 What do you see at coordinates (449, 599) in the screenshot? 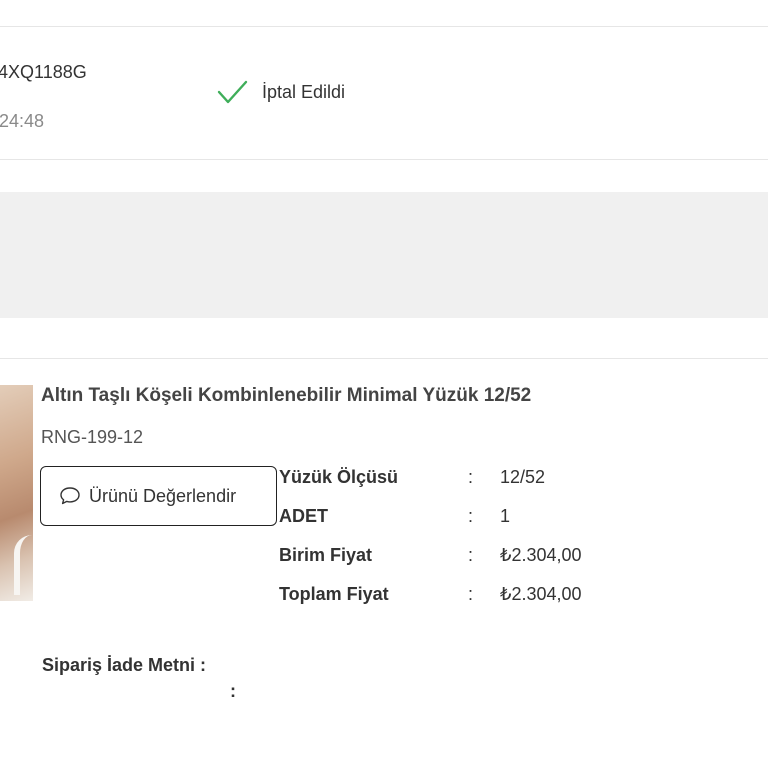
I see `detail-row: Toplam Fiyat : ₺2.304,00` at bounding box center [449, 599].